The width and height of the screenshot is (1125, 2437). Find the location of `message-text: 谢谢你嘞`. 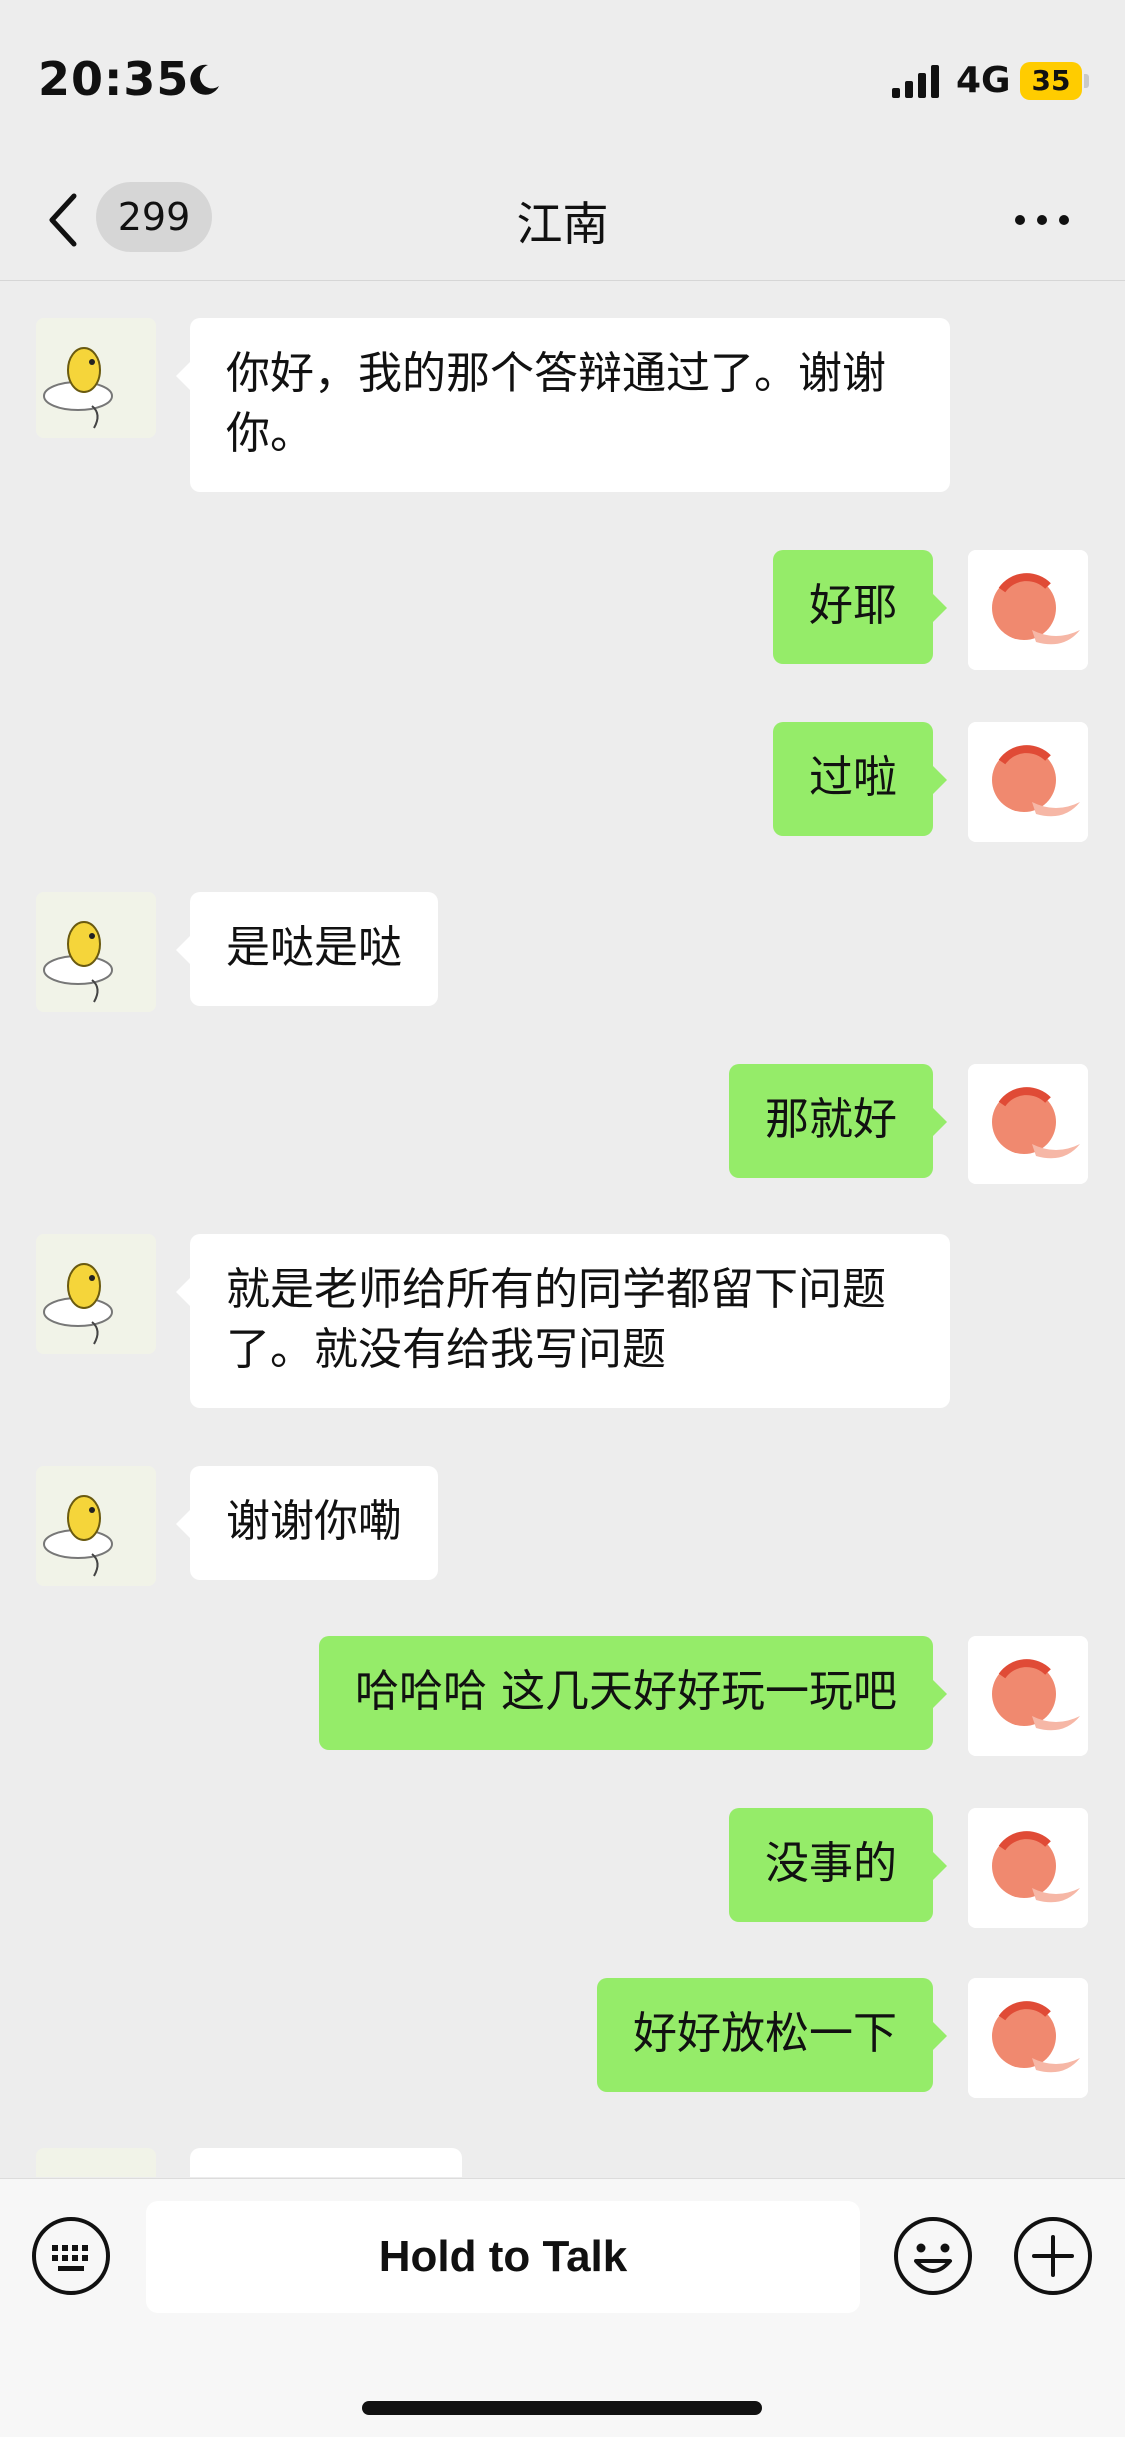

message-text: 谢谢你嘞 is located at coordinates (314, 1521).